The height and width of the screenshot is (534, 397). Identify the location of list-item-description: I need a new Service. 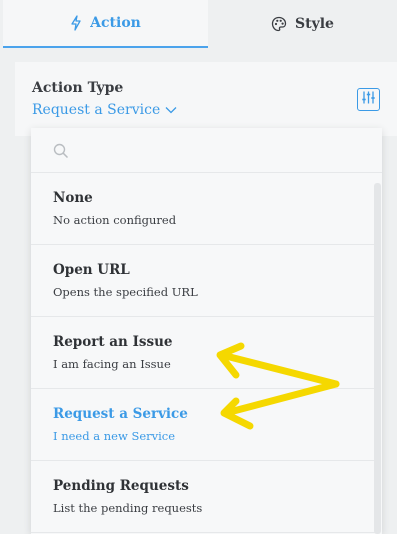
(114, 436).